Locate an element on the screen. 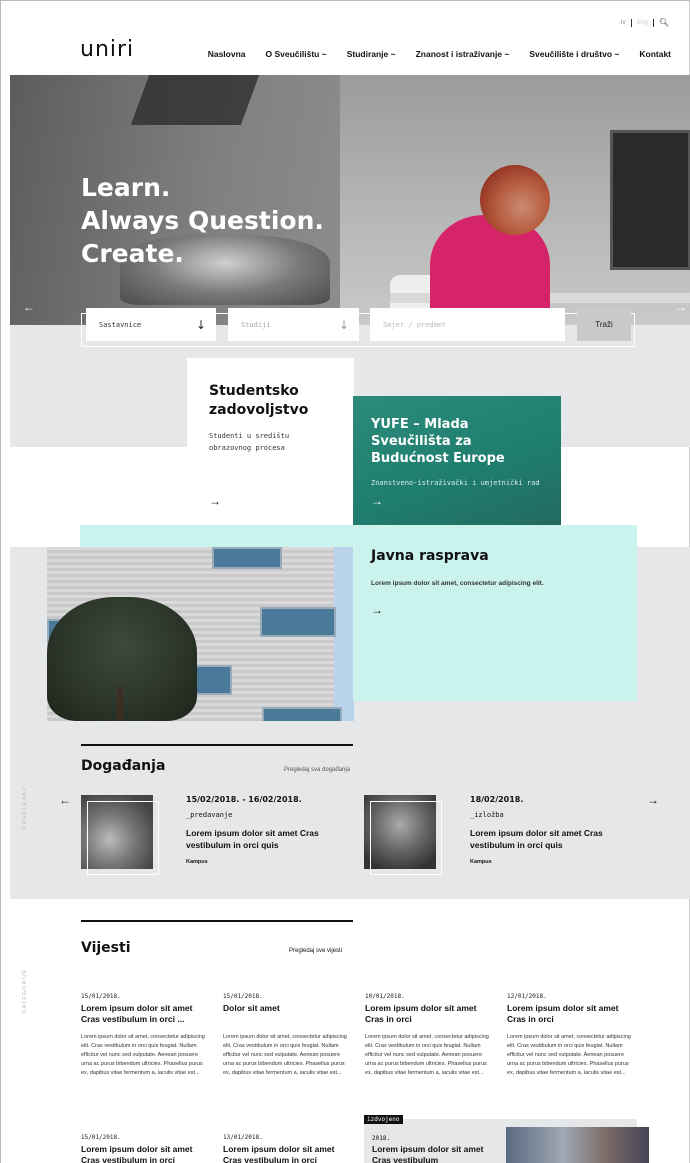 The image size is (690, 1163). event-type: _izložba is located at coordinates (487, 815).